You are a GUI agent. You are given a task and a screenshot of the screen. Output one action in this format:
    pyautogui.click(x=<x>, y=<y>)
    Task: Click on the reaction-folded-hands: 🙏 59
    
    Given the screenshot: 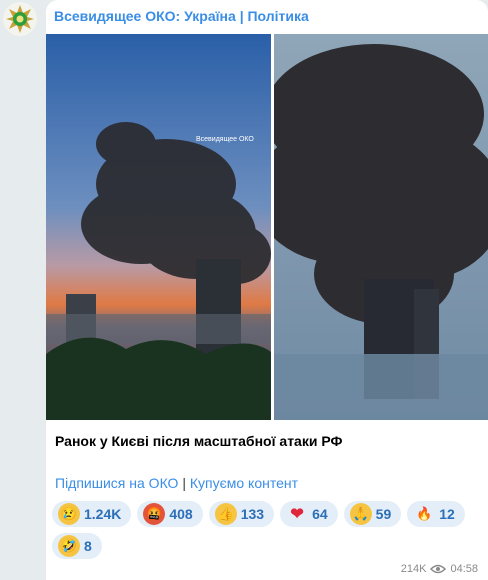 What is the action you would take?
    pyautogui.click(x=372, y=514)
    